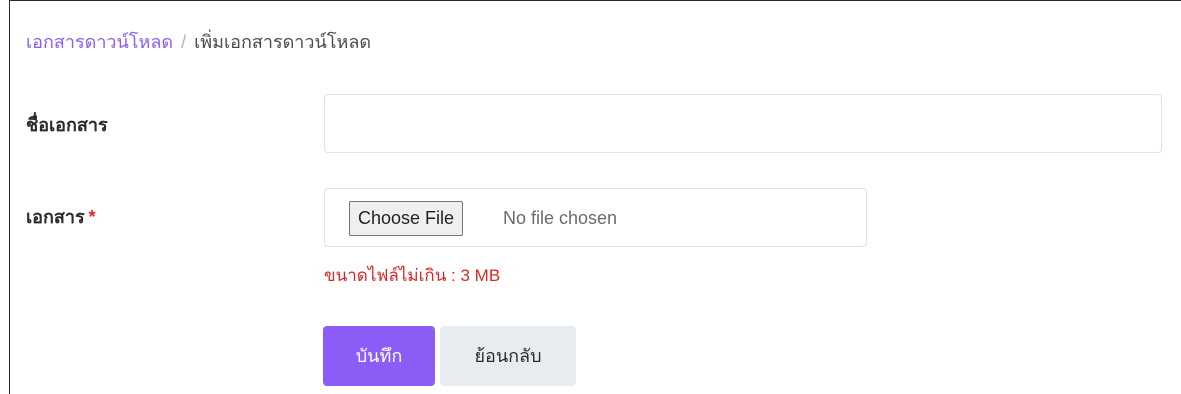  I want to click on breadcrumb-current: เพิ่มเอกสารดาวน์โหลด, so click(283, 42).